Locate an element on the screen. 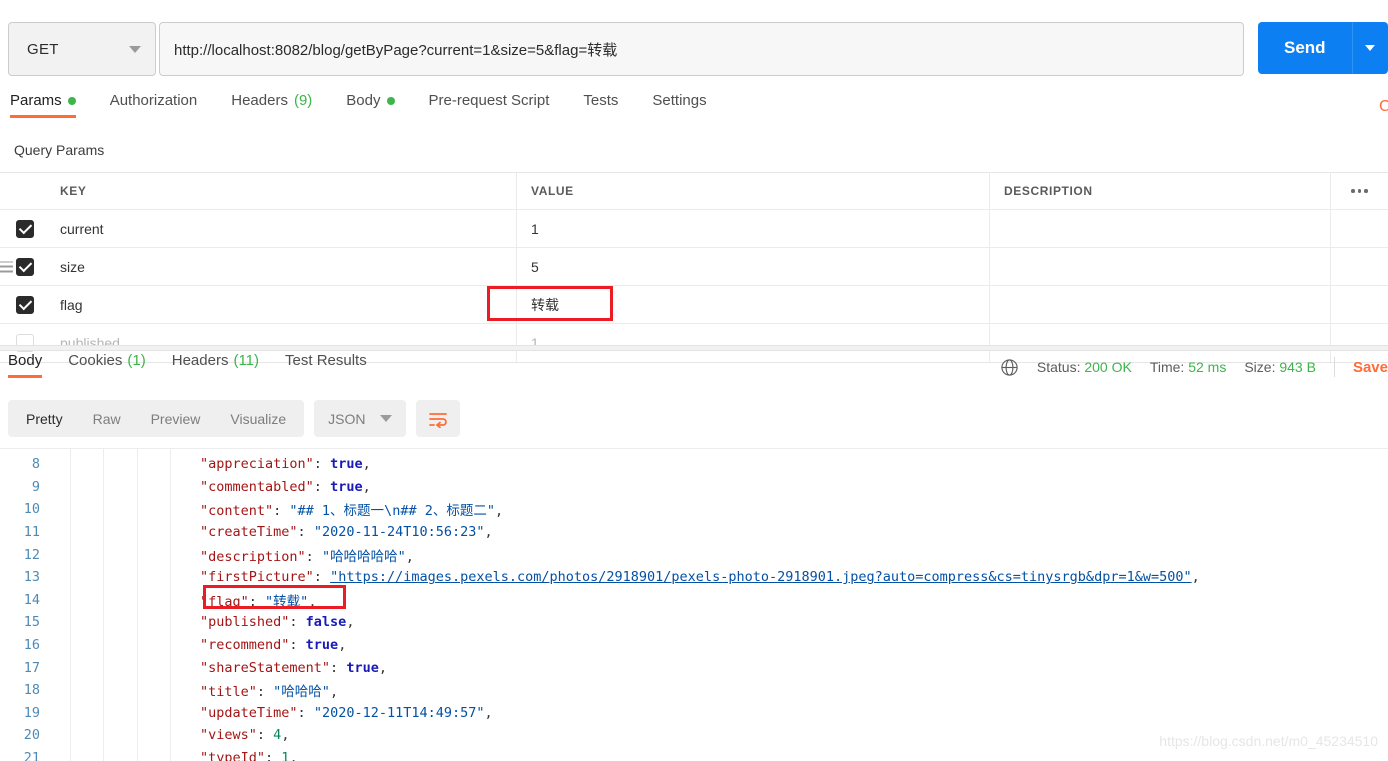 This screenshot has width=1388, height=761. code-line-text: "title": "哈哈哈", is located at coordinates (193, 690).